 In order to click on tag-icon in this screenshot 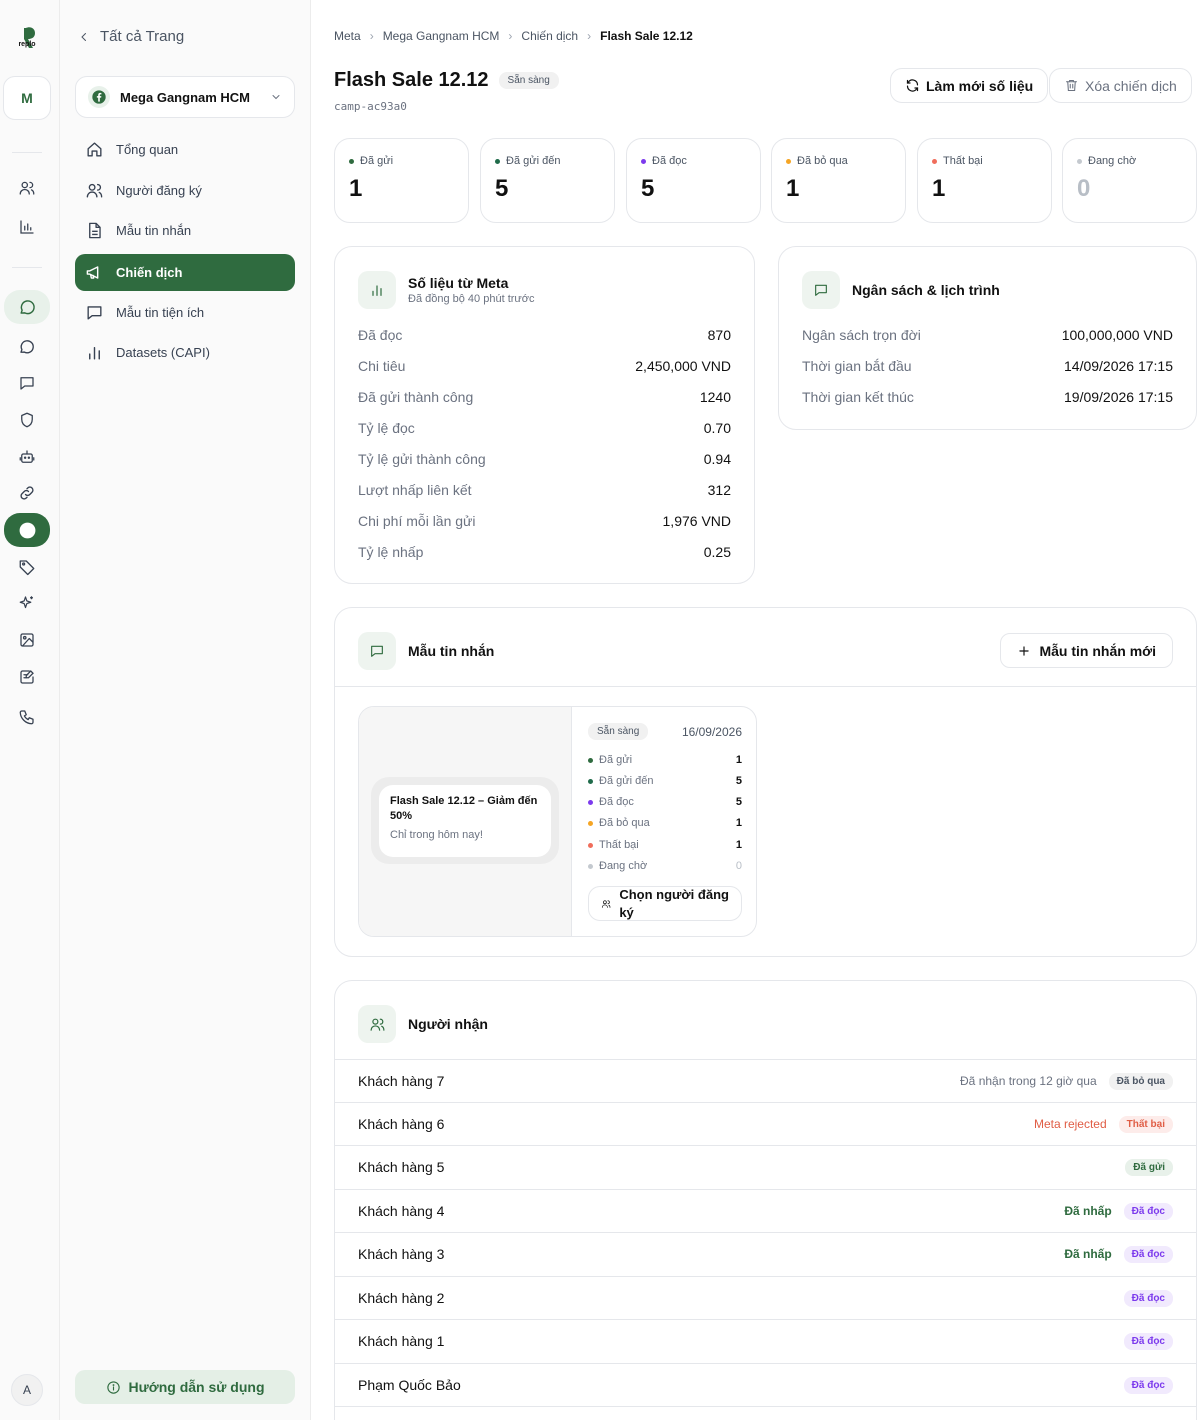, I will do `click(27, 567)`.